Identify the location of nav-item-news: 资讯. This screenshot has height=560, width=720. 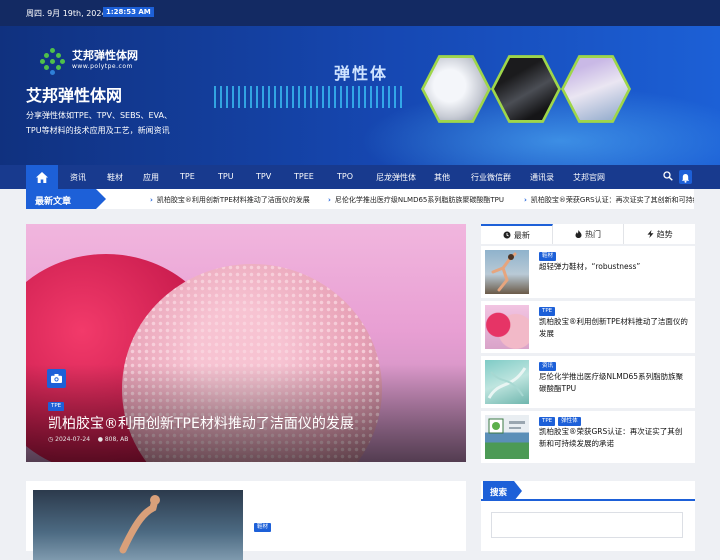
(78, 177).